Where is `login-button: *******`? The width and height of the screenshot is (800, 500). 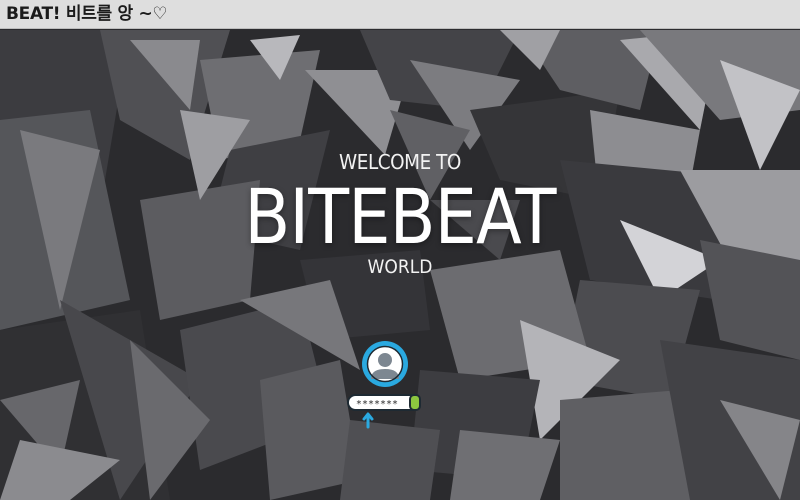 login-button: ******* is located at coordinates (385, 385).